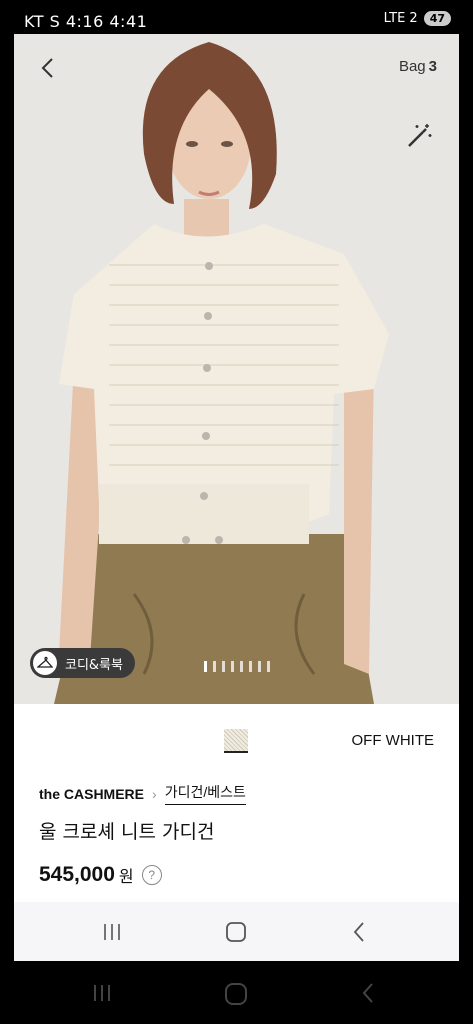 The image size is (473, 1024). What do you see at coordinates (151, 875) in the screenshot?
I see `help-icon: ?` at bounding box center [151, 875].